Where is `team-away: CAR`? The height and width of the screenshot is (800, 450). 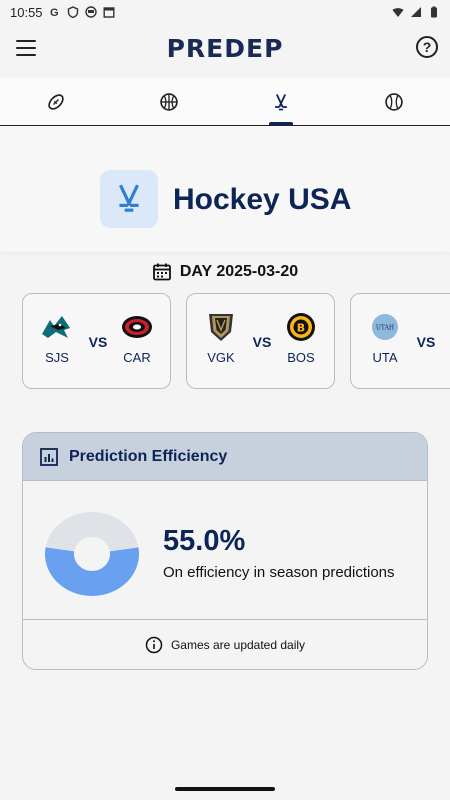 team-away: CAR is located at coordinates (137, 338).